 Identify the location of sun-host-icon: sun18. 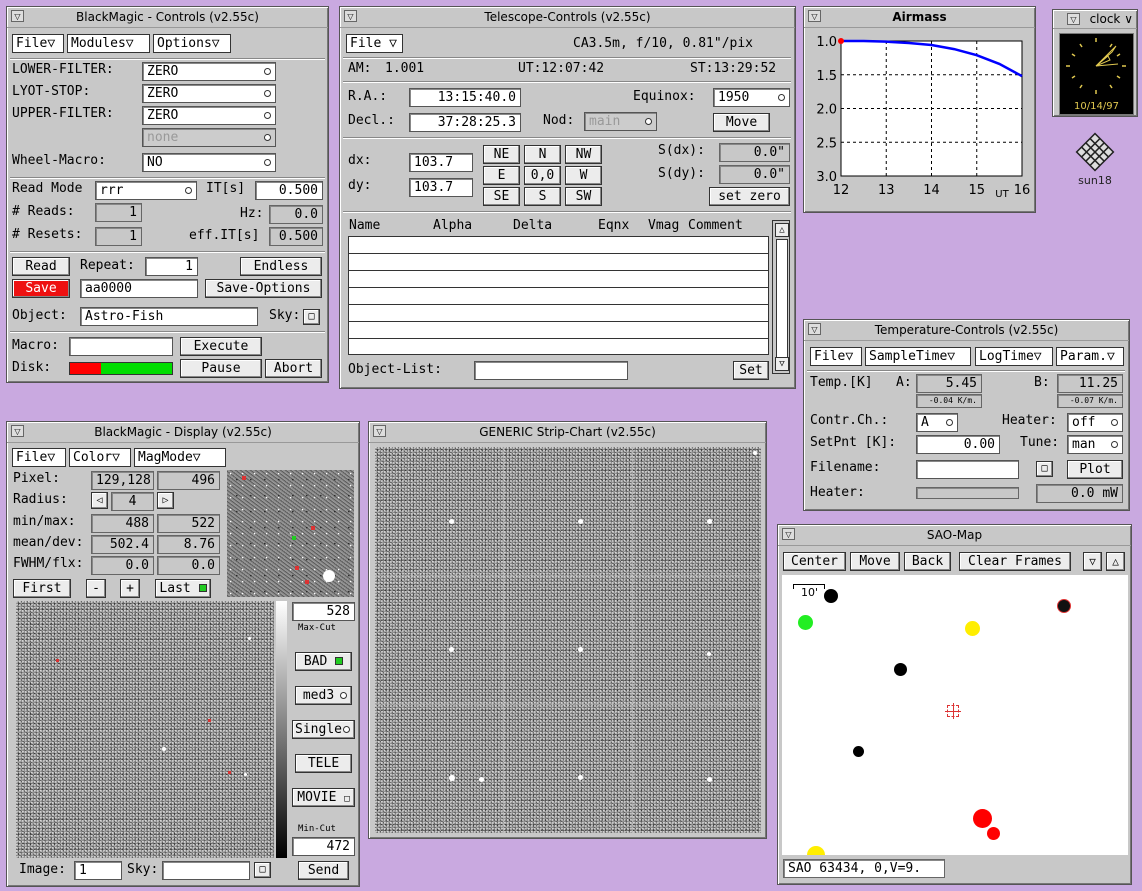
(1095, 160).